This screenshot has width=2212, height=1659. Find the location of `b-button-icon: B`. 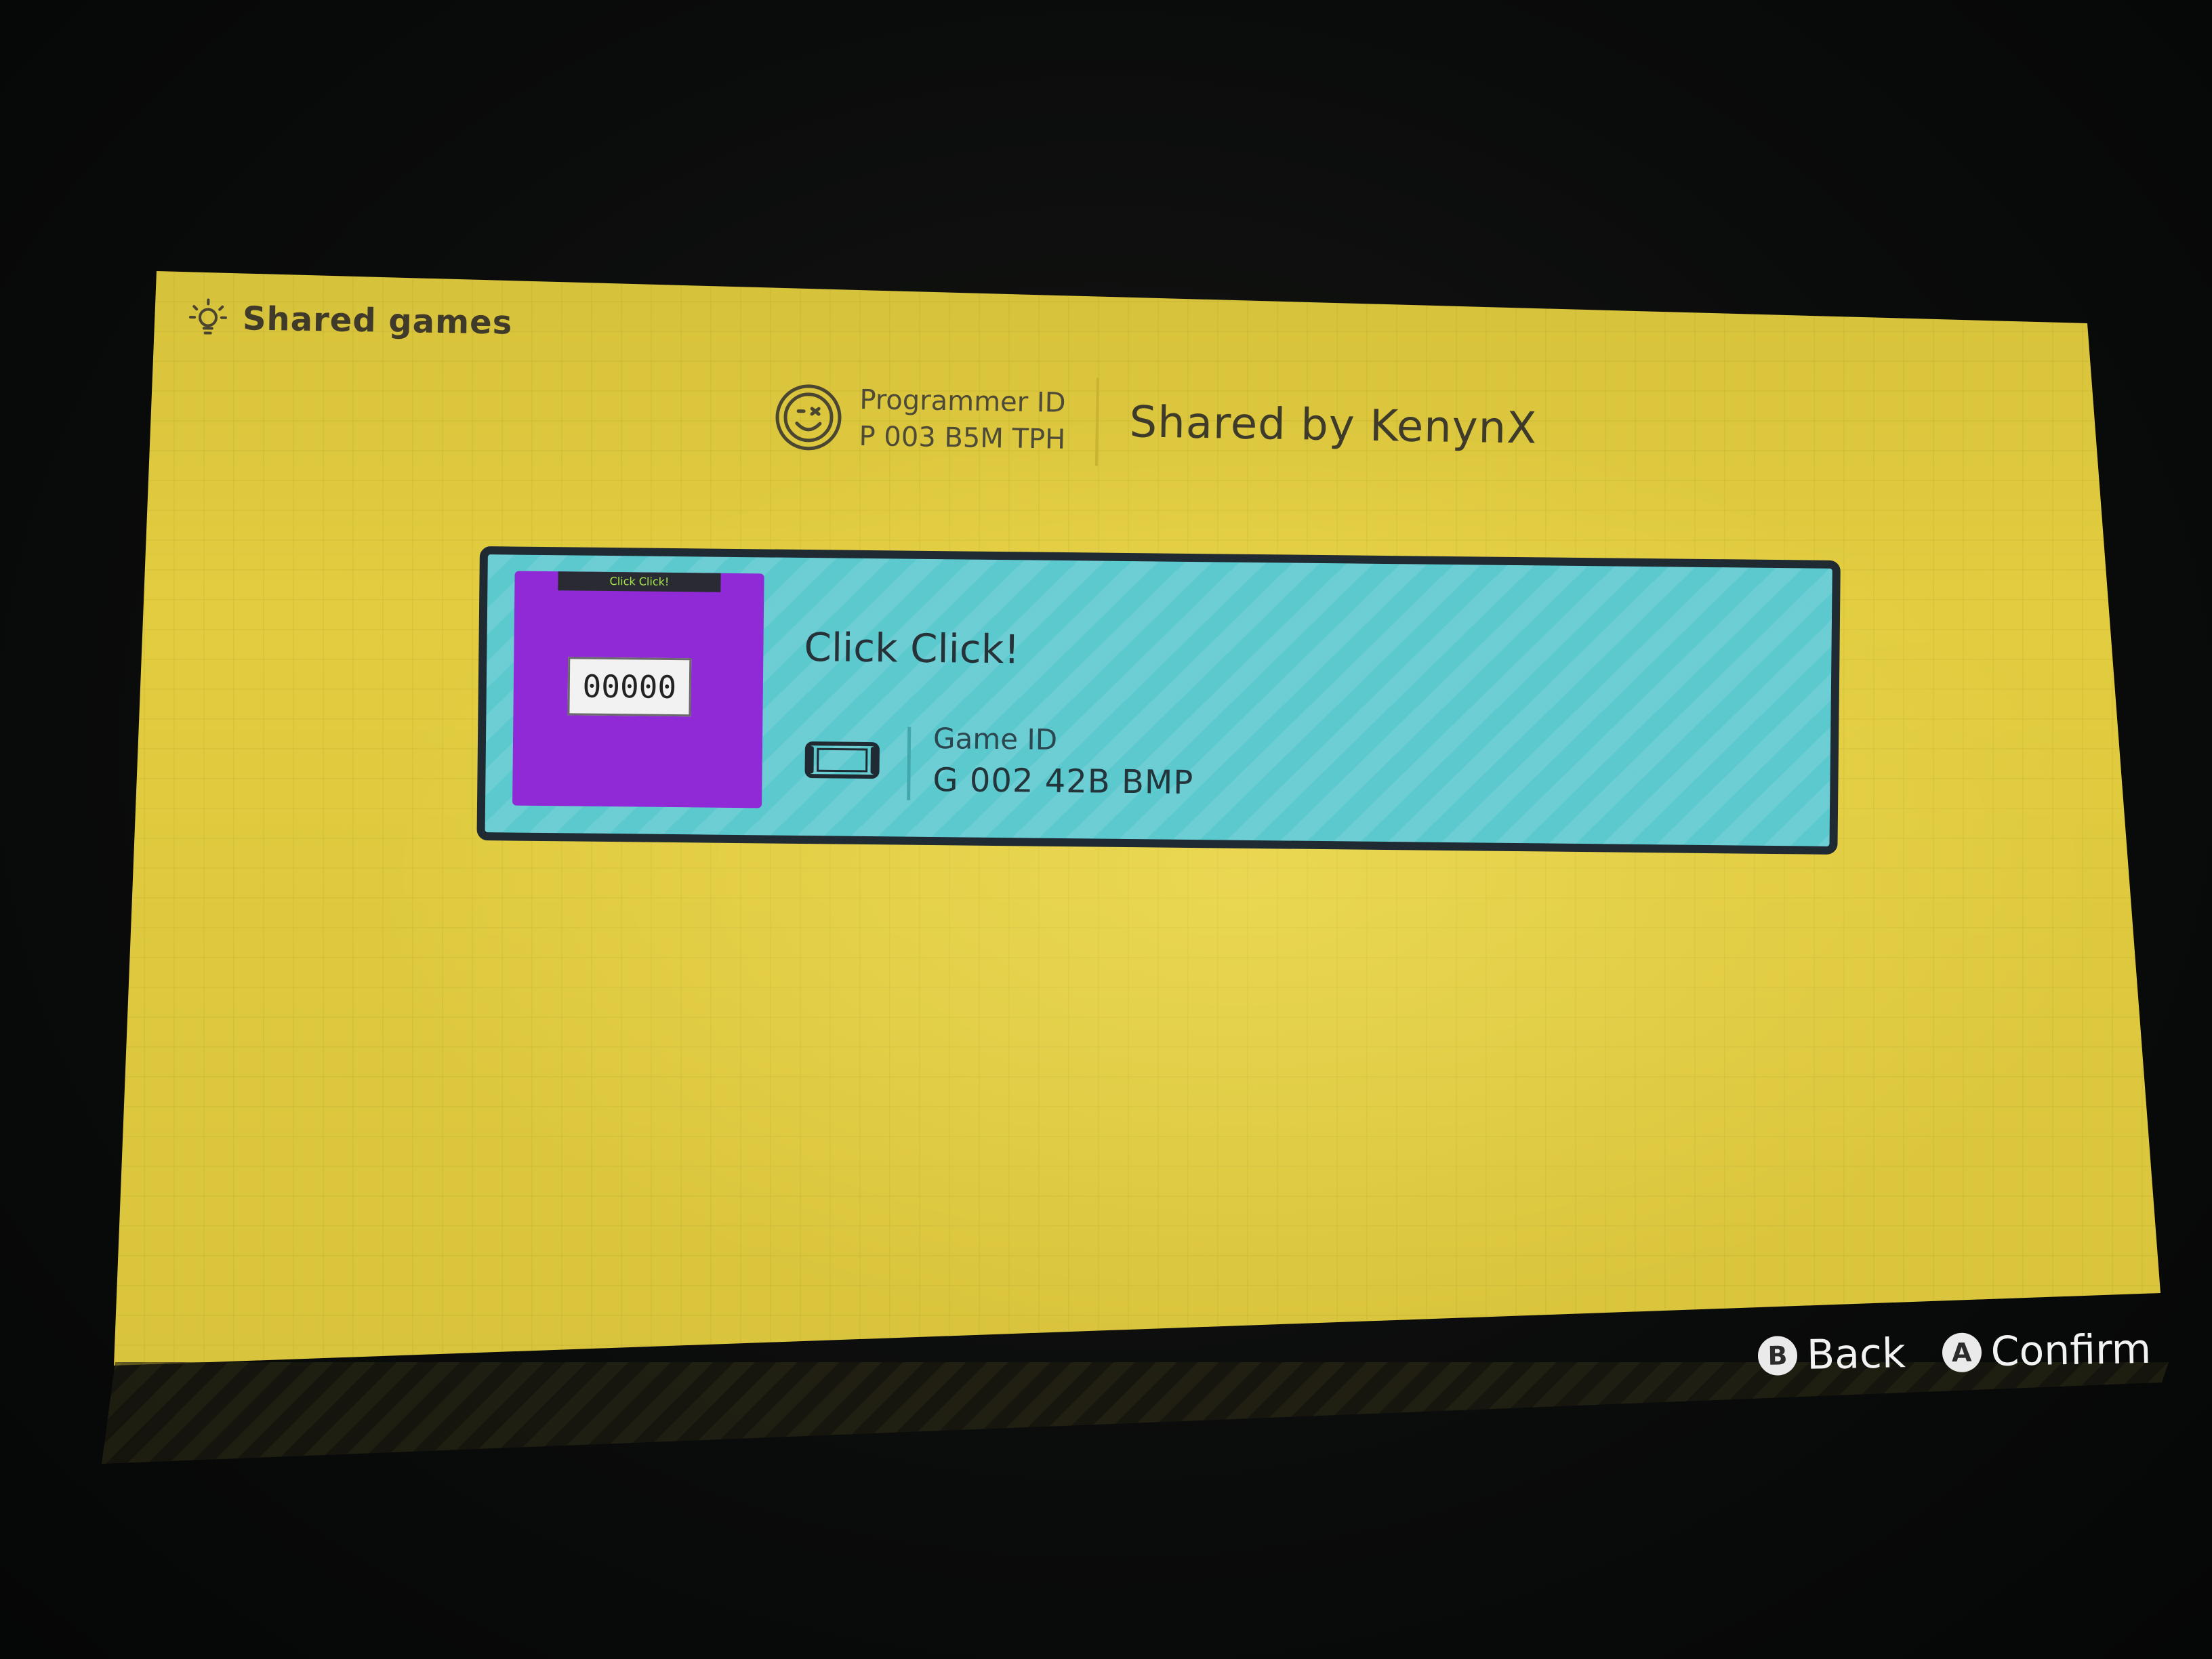

b-button-icon: B is located at coordinates (1777, 1355).